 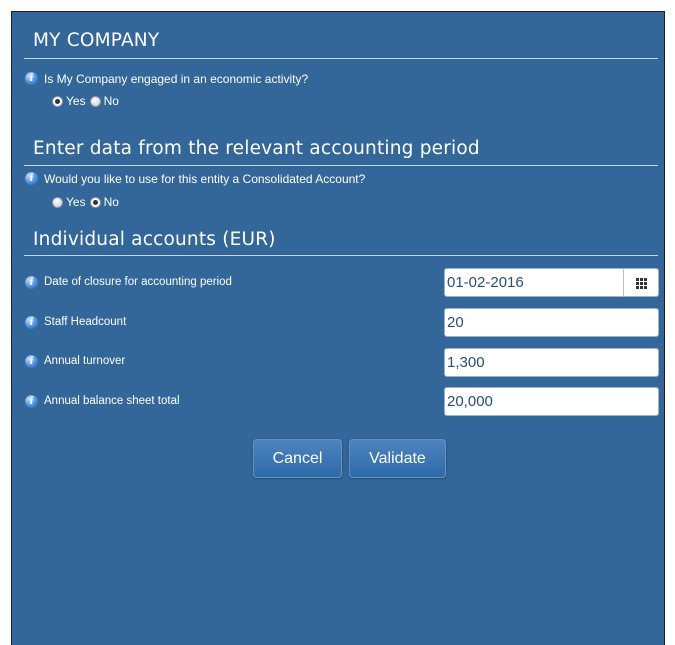 I want to click on company-section-divider, so click(x=341, y=58).